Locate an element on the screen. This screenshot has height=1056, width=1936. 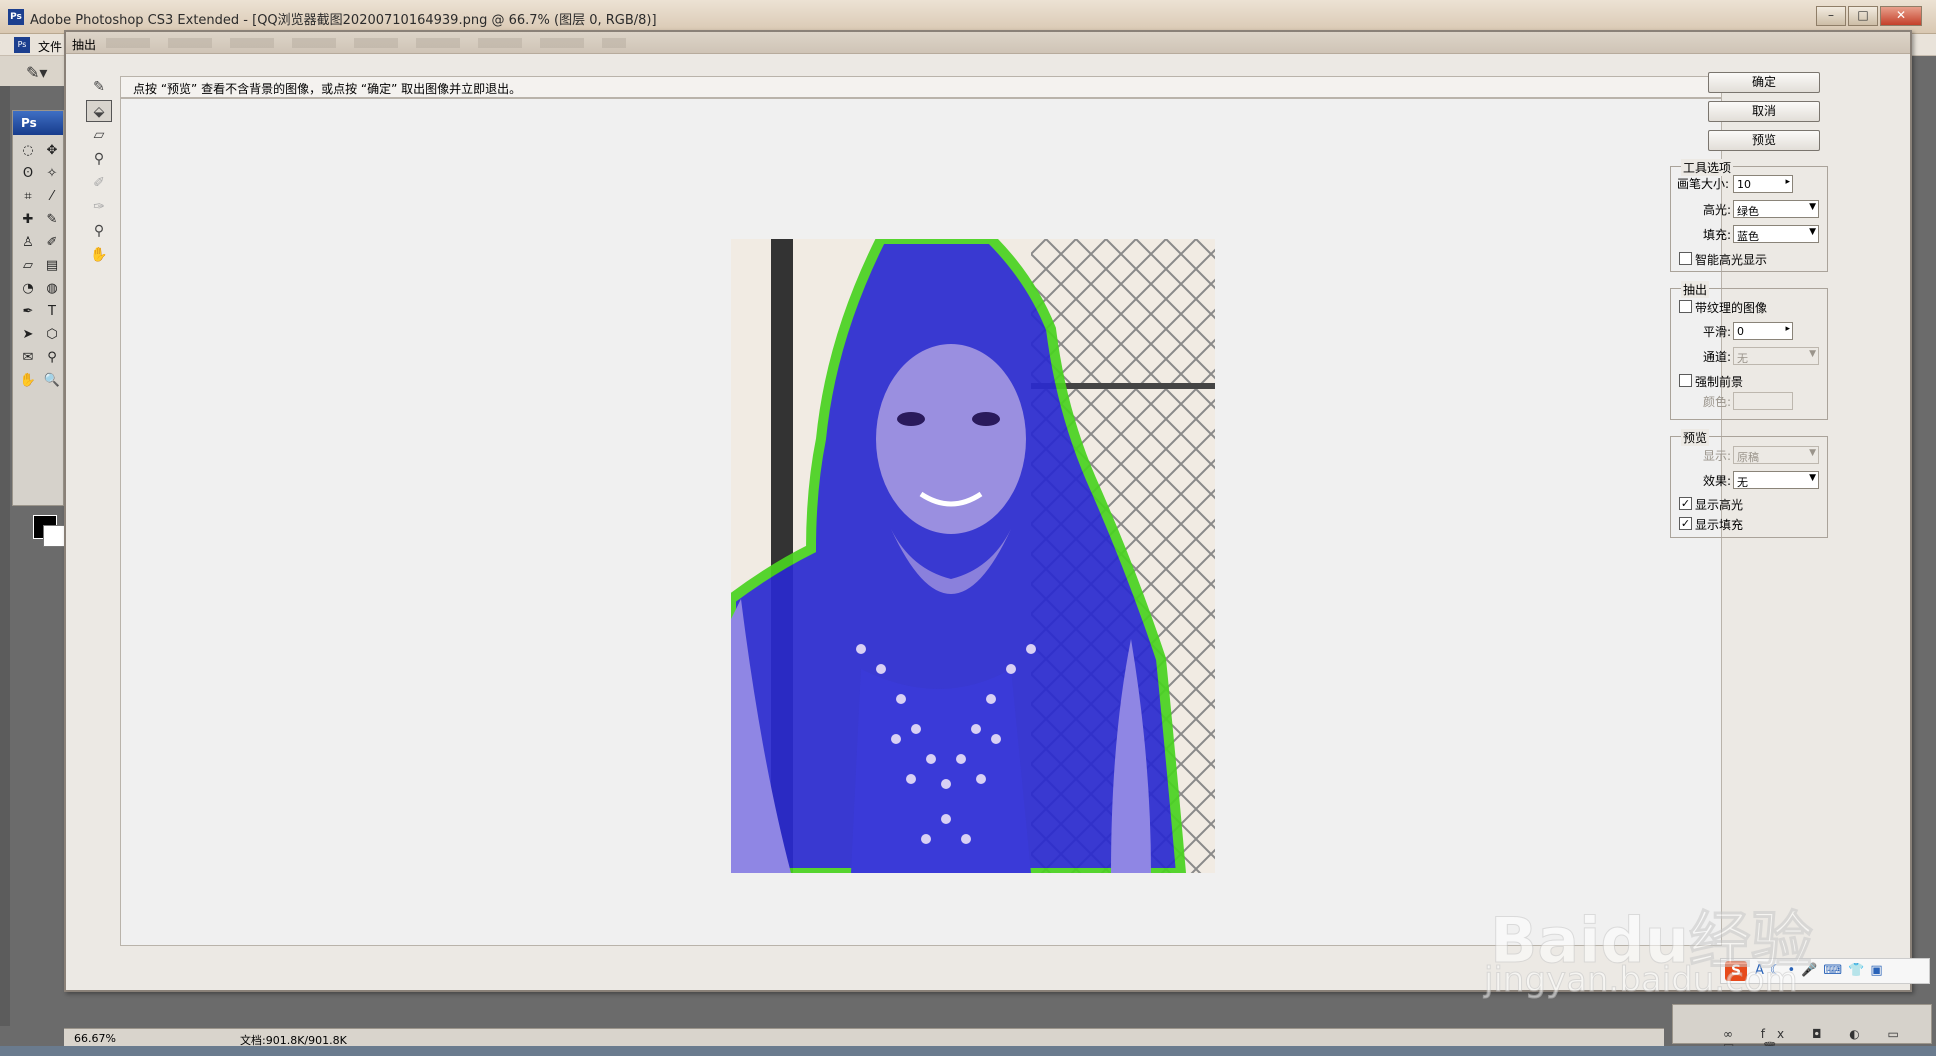
channel-label: 通道: is located at coordinates (1717, 357).